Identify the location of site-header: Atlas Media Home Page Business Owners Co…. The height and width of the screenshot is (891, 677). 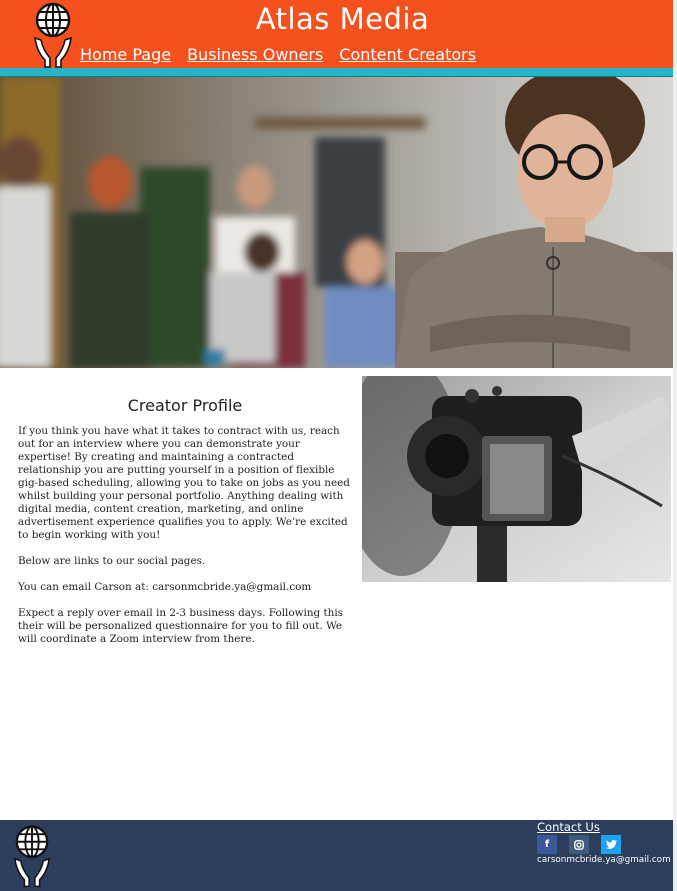
(338, 34).